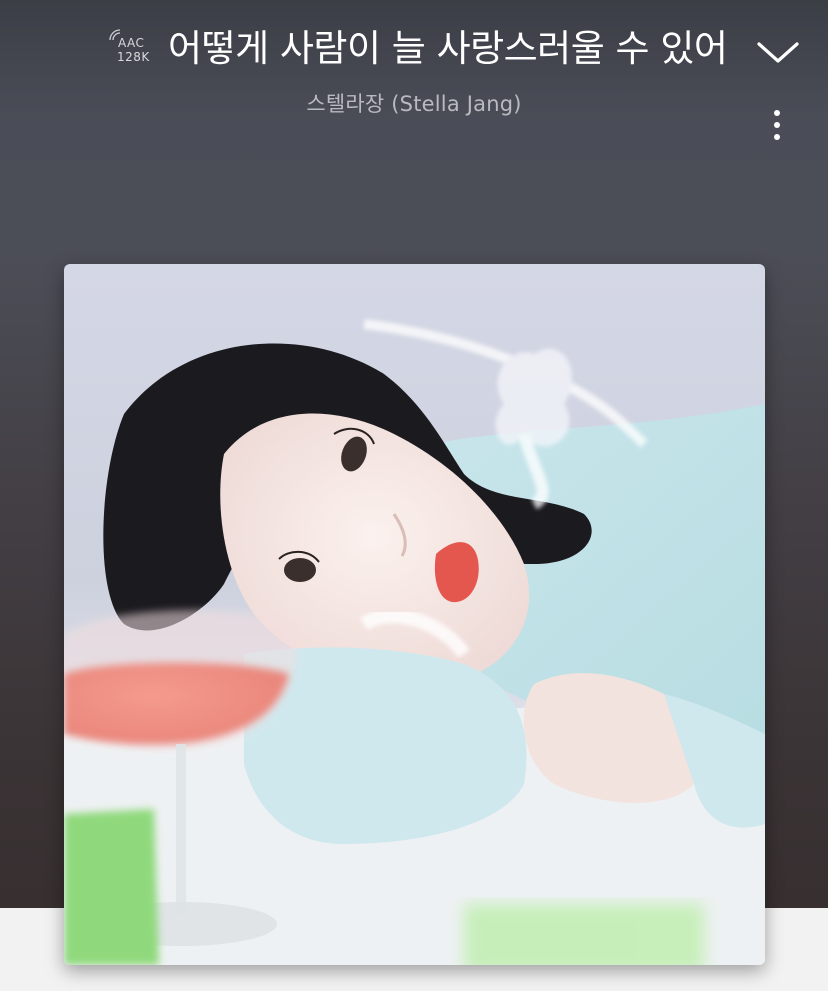 This screenshot has height=991, width=828. Describe the element at coordinates (131, 43) in the screenshot. I see `codec-format: AAC` at that location.